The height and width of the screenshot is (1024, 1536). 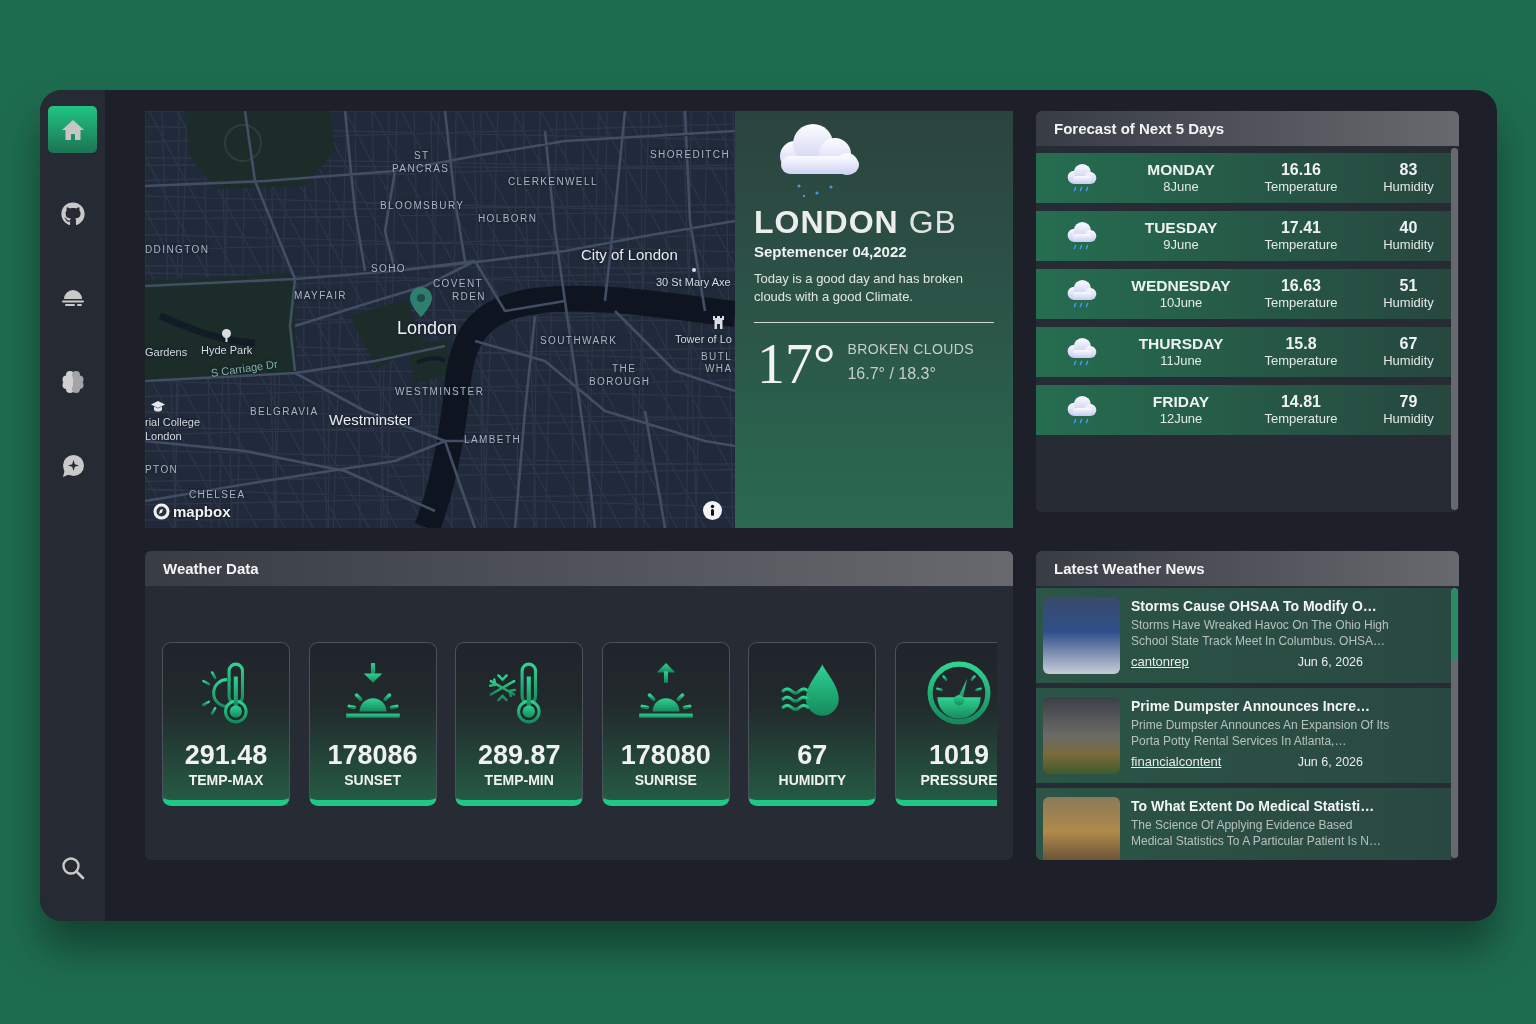 What do you see at coordinates (519, 780) in the screenshot?
I see `stat-label: TEMP-MIN` at bounding box center [519, 780].